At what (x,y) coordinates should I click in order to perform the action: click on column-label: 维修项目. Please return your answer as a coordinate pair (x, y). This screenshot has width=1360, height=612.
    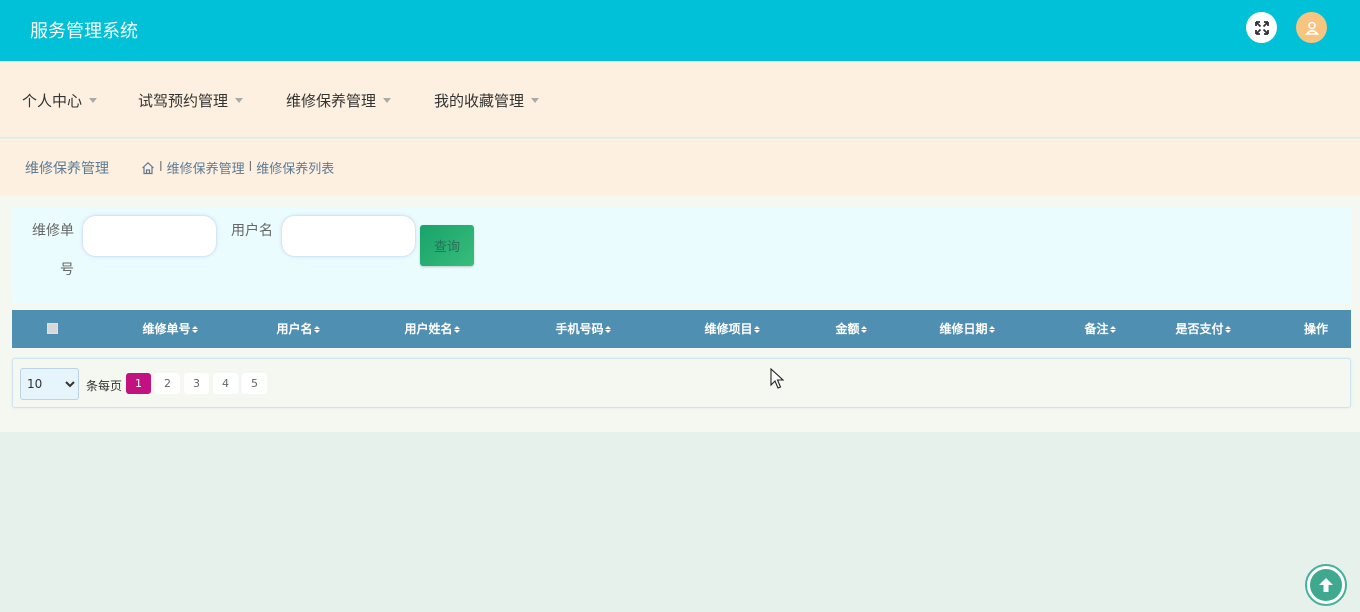
    Looking at the image, I should click on (728, 329).